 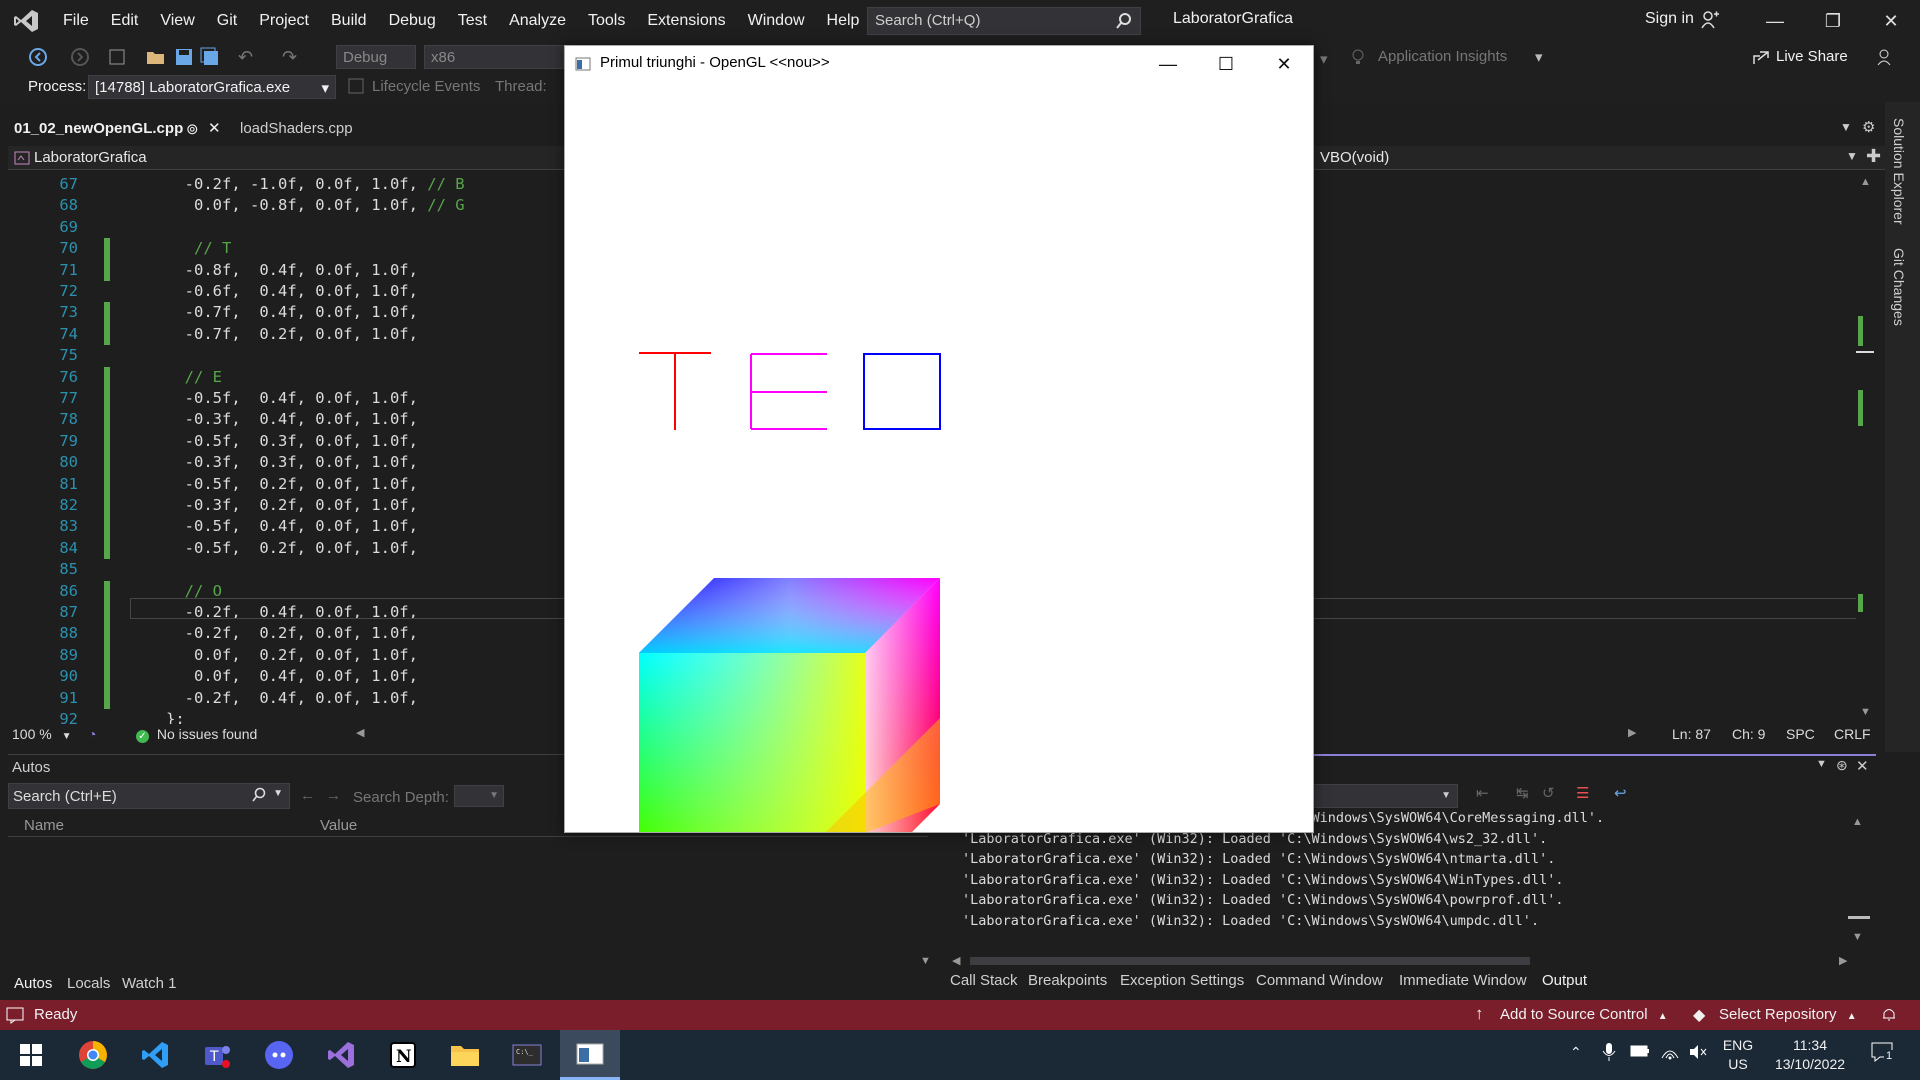 I want to click on application-insights-button: Application Insights, so click(x=1442, y=56).